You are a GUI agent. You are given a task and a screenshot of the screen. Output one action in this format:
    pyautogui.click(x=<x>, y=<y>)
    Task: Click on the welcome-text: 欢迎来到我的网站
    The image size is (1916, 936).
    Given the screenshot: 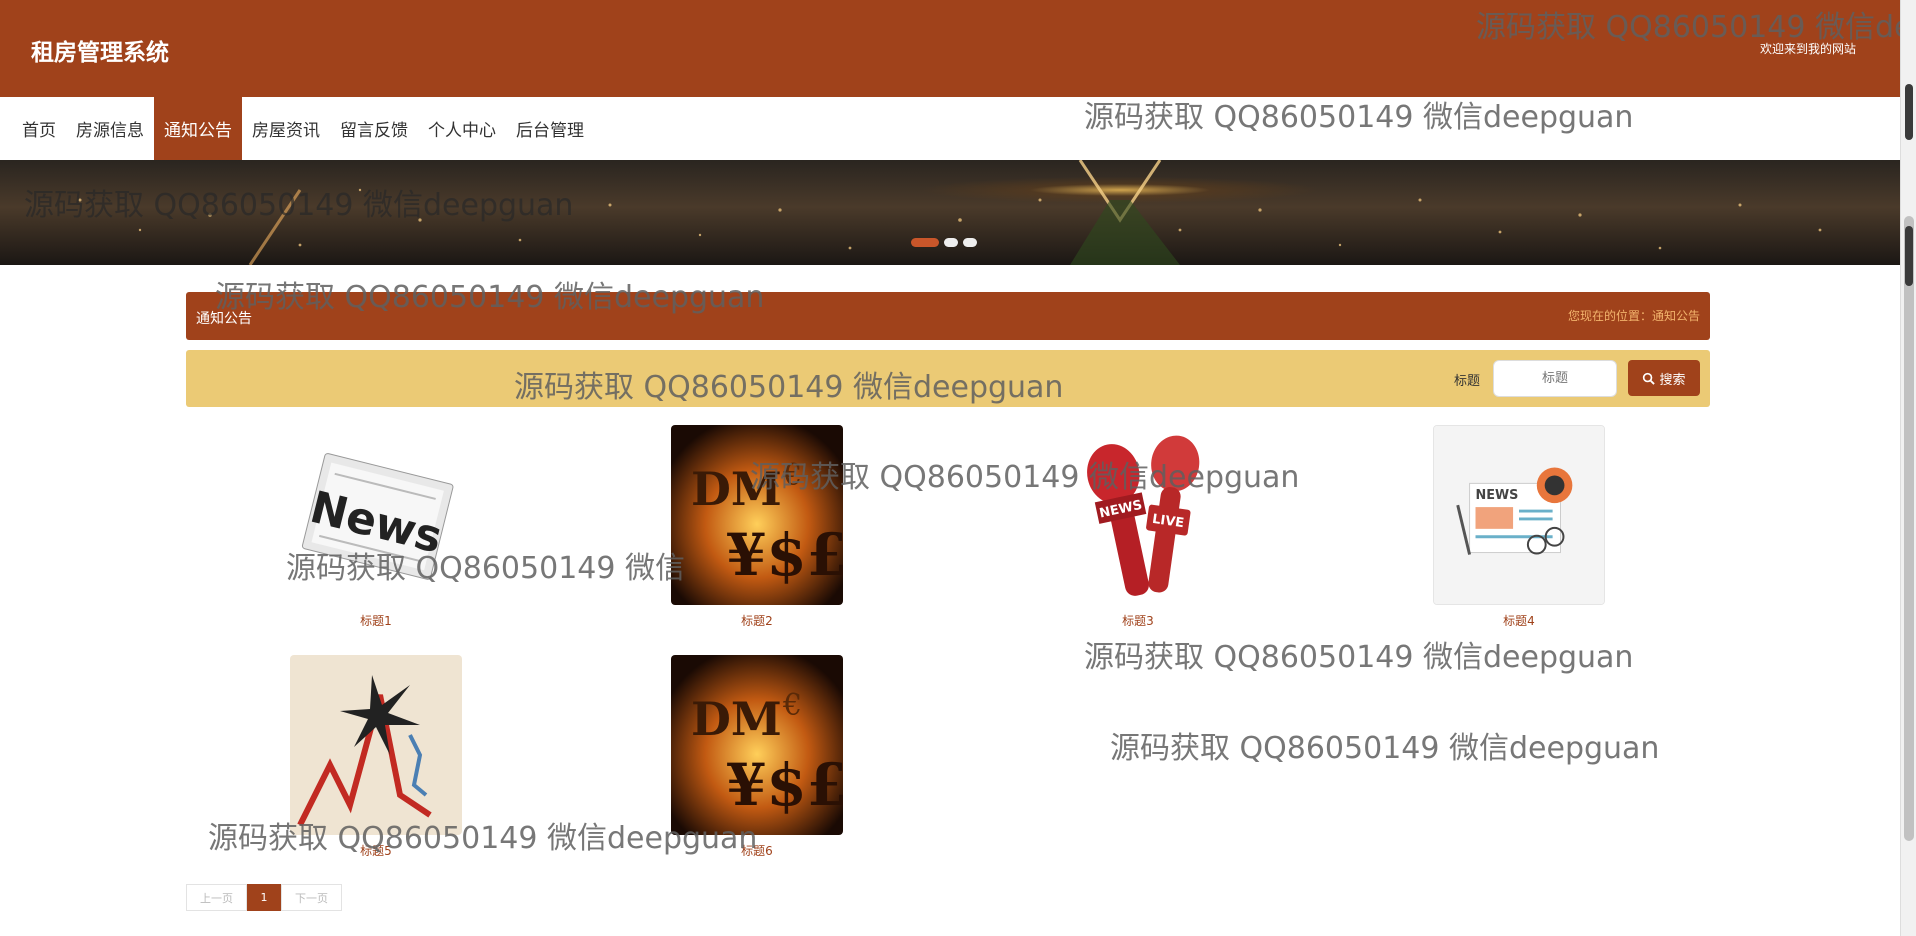 What is the action you would take?
    pyautogui.click(x=1807, y=49)
    